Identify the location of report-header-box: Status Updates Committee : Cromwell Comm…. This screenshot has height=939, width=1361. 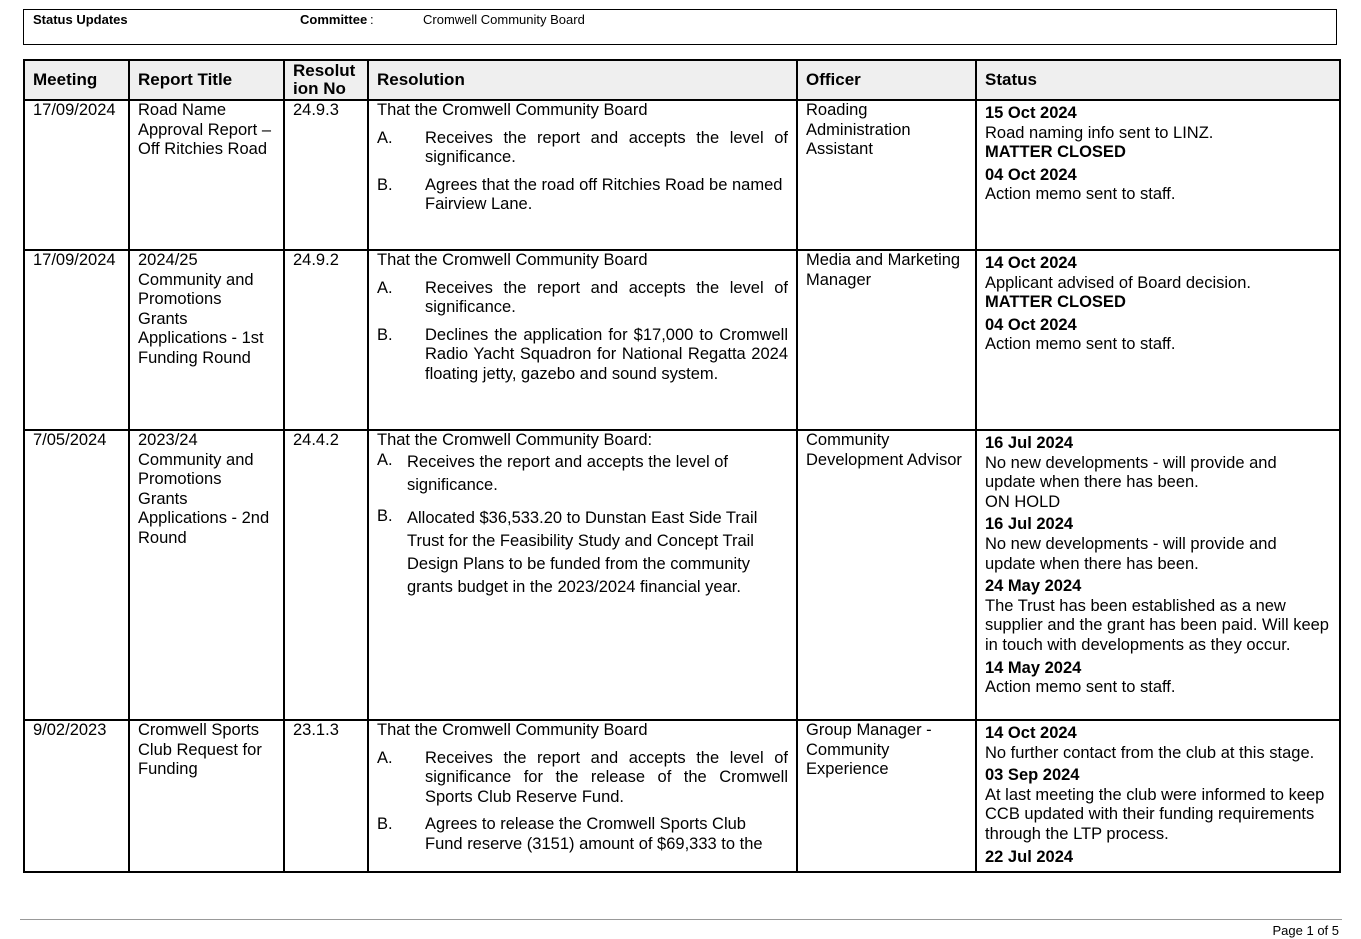
(680, 27).